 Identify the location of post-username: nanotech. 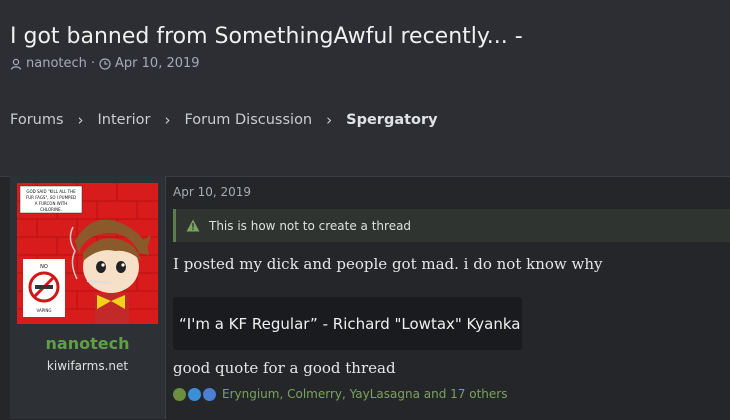
(87, 343).